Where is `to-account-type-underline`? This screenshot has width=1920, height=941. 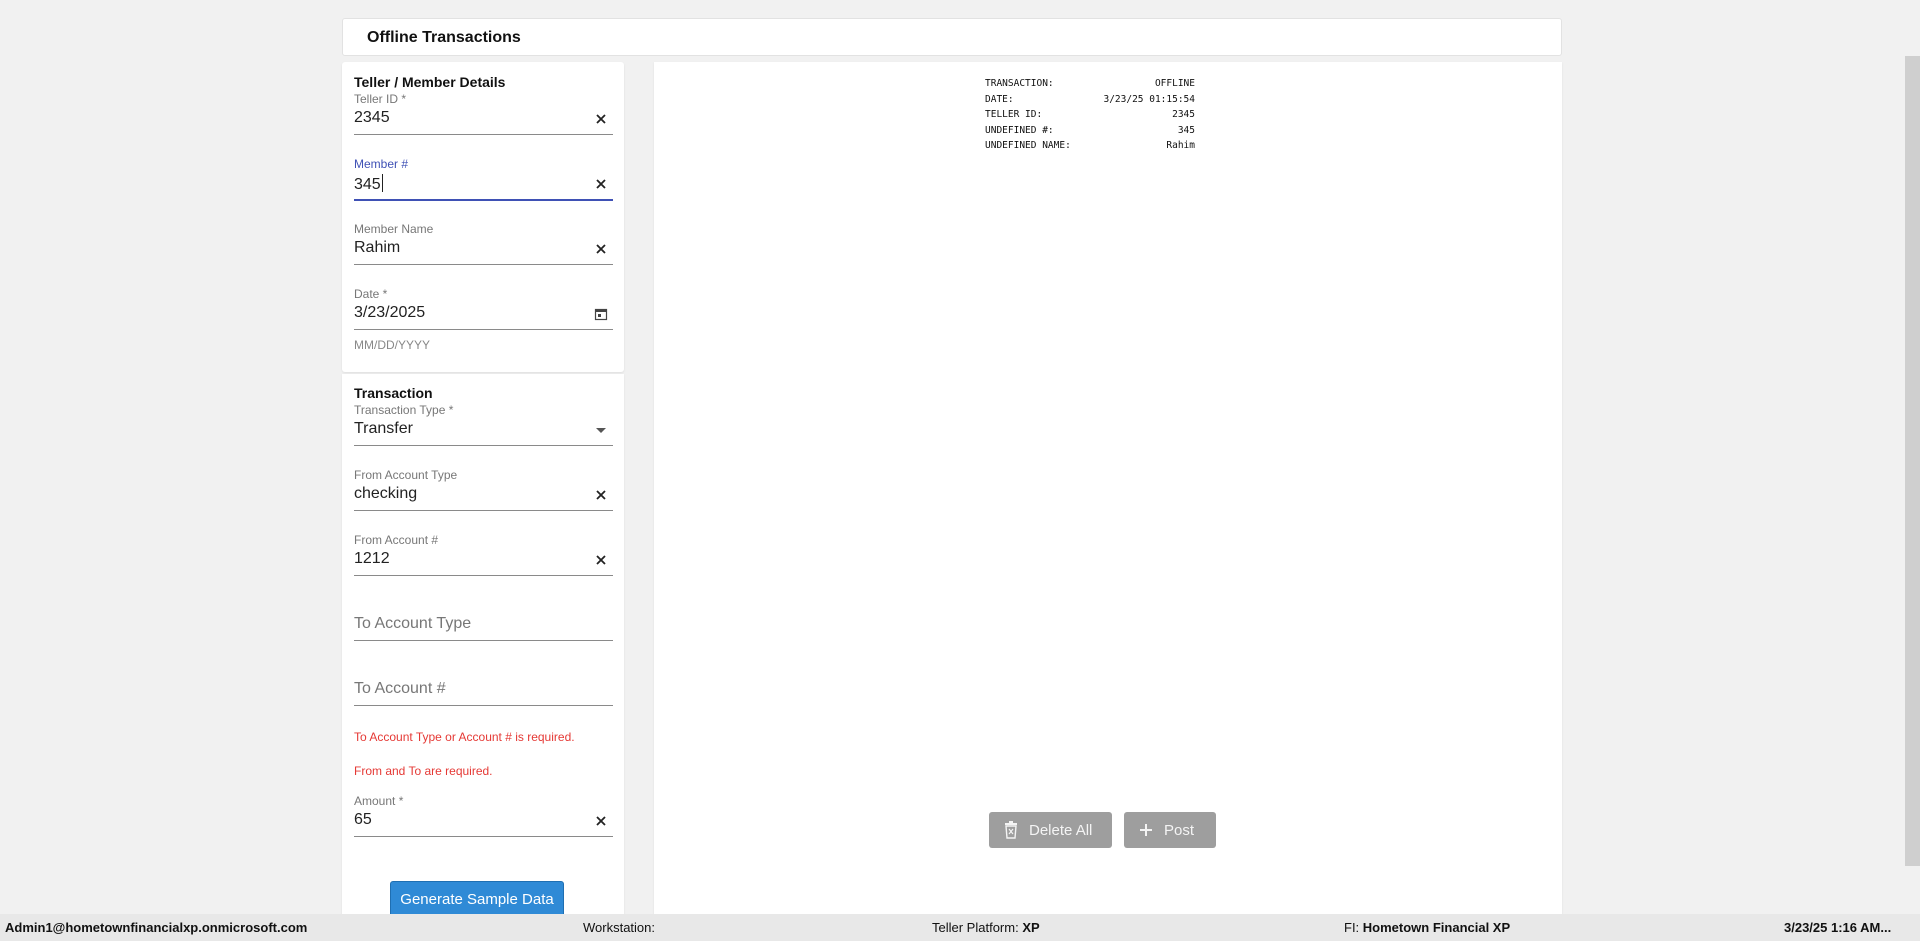 to-account-type-underline is located at coordinates (483, 640).